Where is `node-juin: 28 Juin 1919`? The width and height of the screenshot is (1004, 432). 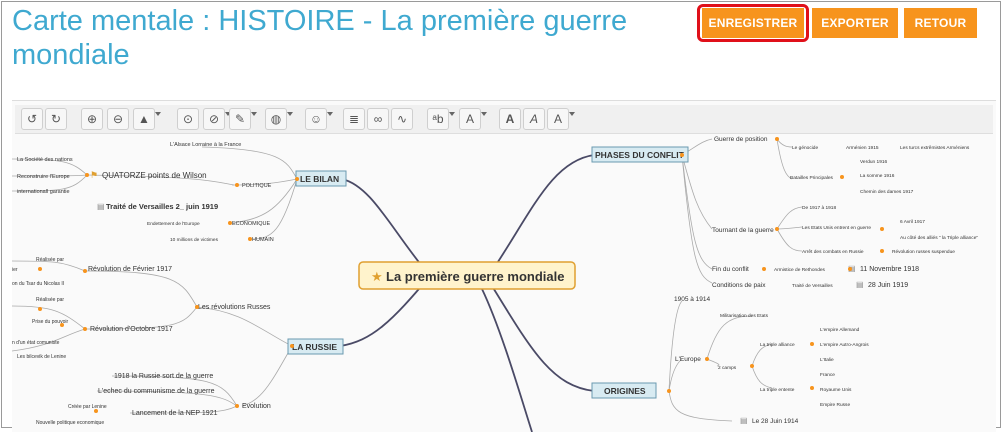 node-juin: 28 Juin 1919 is located at coordinates (888, 285).